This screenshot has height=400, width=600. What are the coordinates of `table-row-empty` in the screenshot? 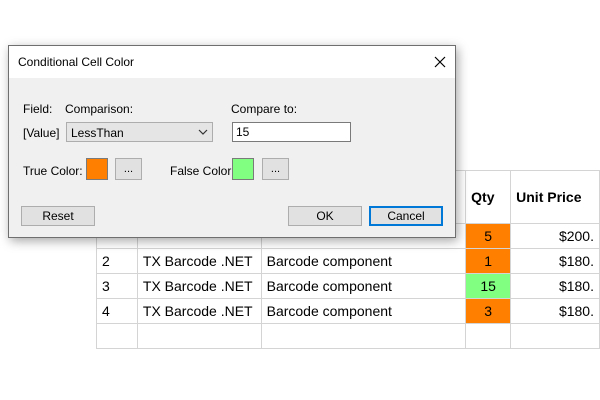 It's located at (348, 336).